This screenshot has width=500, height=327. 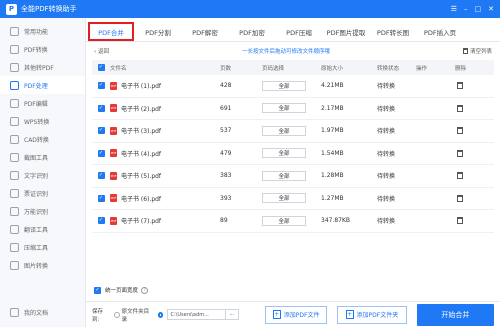 What do you see at coordinates (226, 86) in the screenshot?
I see `page-count: 428` at bounding box center [226, 86].